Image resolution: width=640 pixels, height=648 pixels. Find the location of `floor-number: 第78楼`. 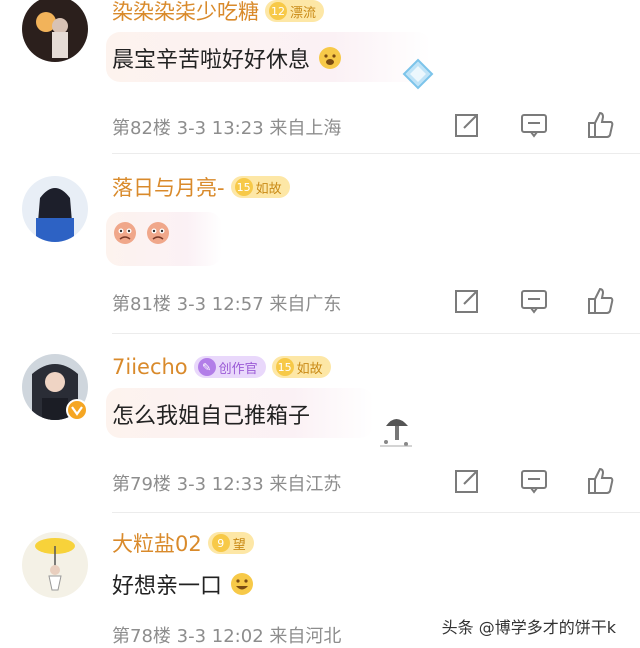

floor-number: 第78楼 is located at coordinates (141, 636).